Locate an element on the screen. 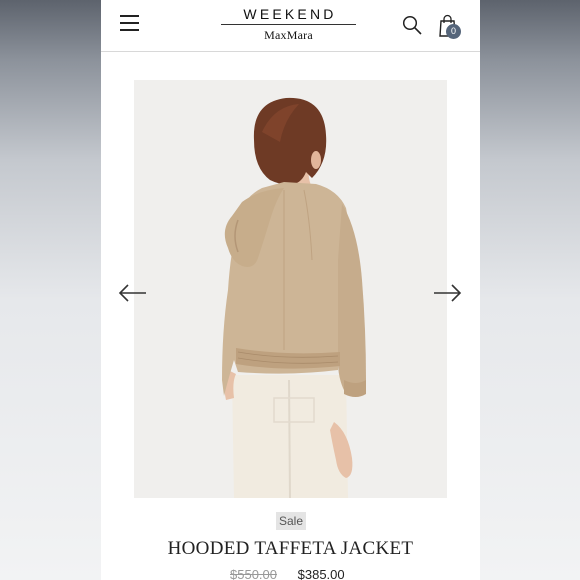 This screenshot has width=580, height=580. brand-name-bottom: MaxMara is located at coordinates (288, 35).